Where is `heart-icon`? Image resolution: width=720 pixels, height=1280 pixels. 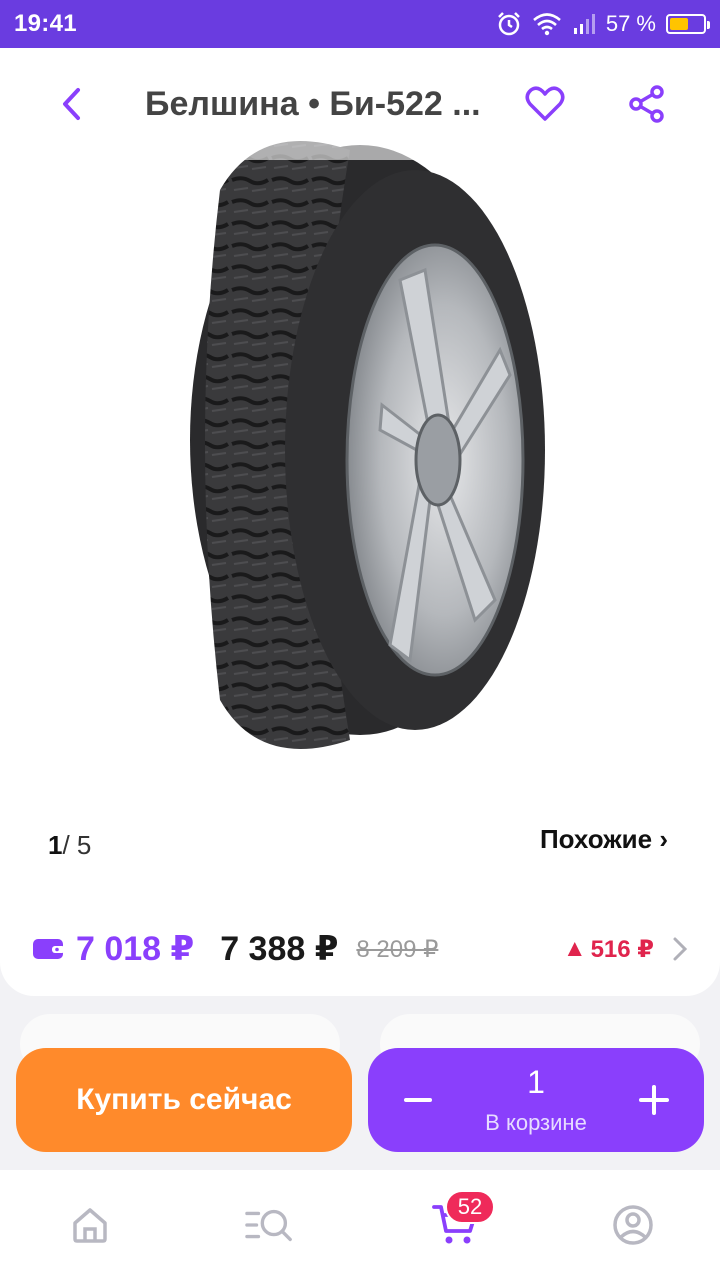
heart-icon is located at coordinates (545, 103).